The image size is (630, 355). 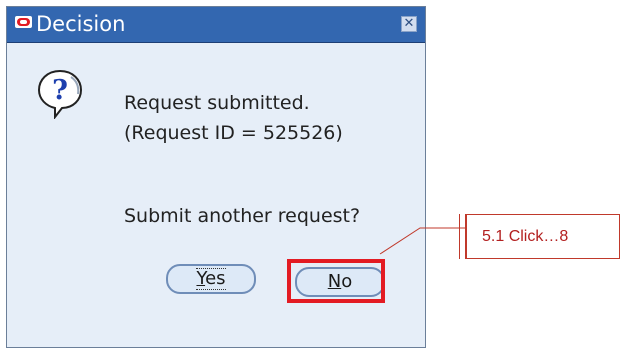 I want to click on question-text: Submit another request?, so click(x=242, y=216).